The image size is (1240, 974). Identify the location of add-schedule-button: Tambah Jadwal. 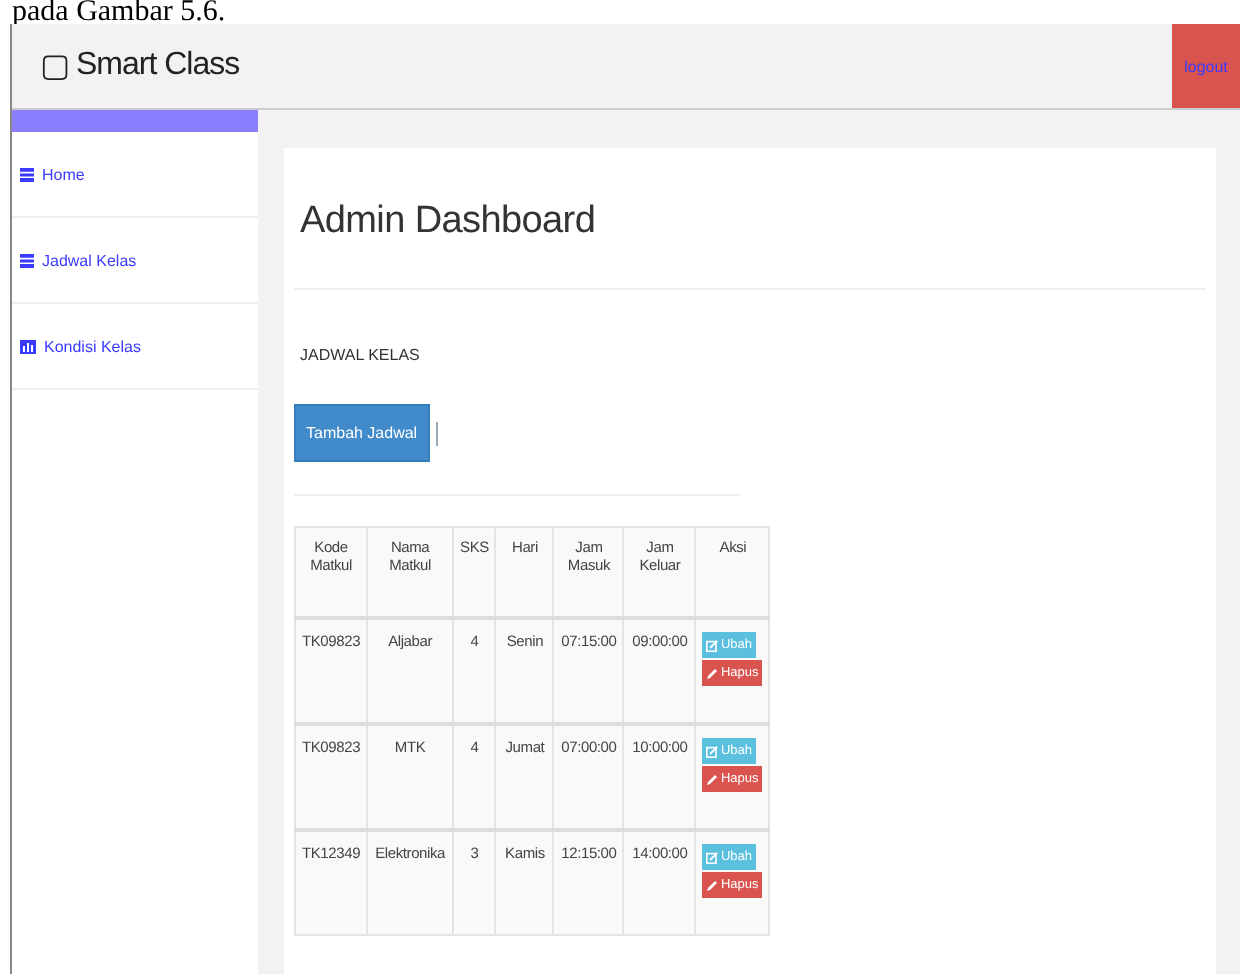
(362, 433).